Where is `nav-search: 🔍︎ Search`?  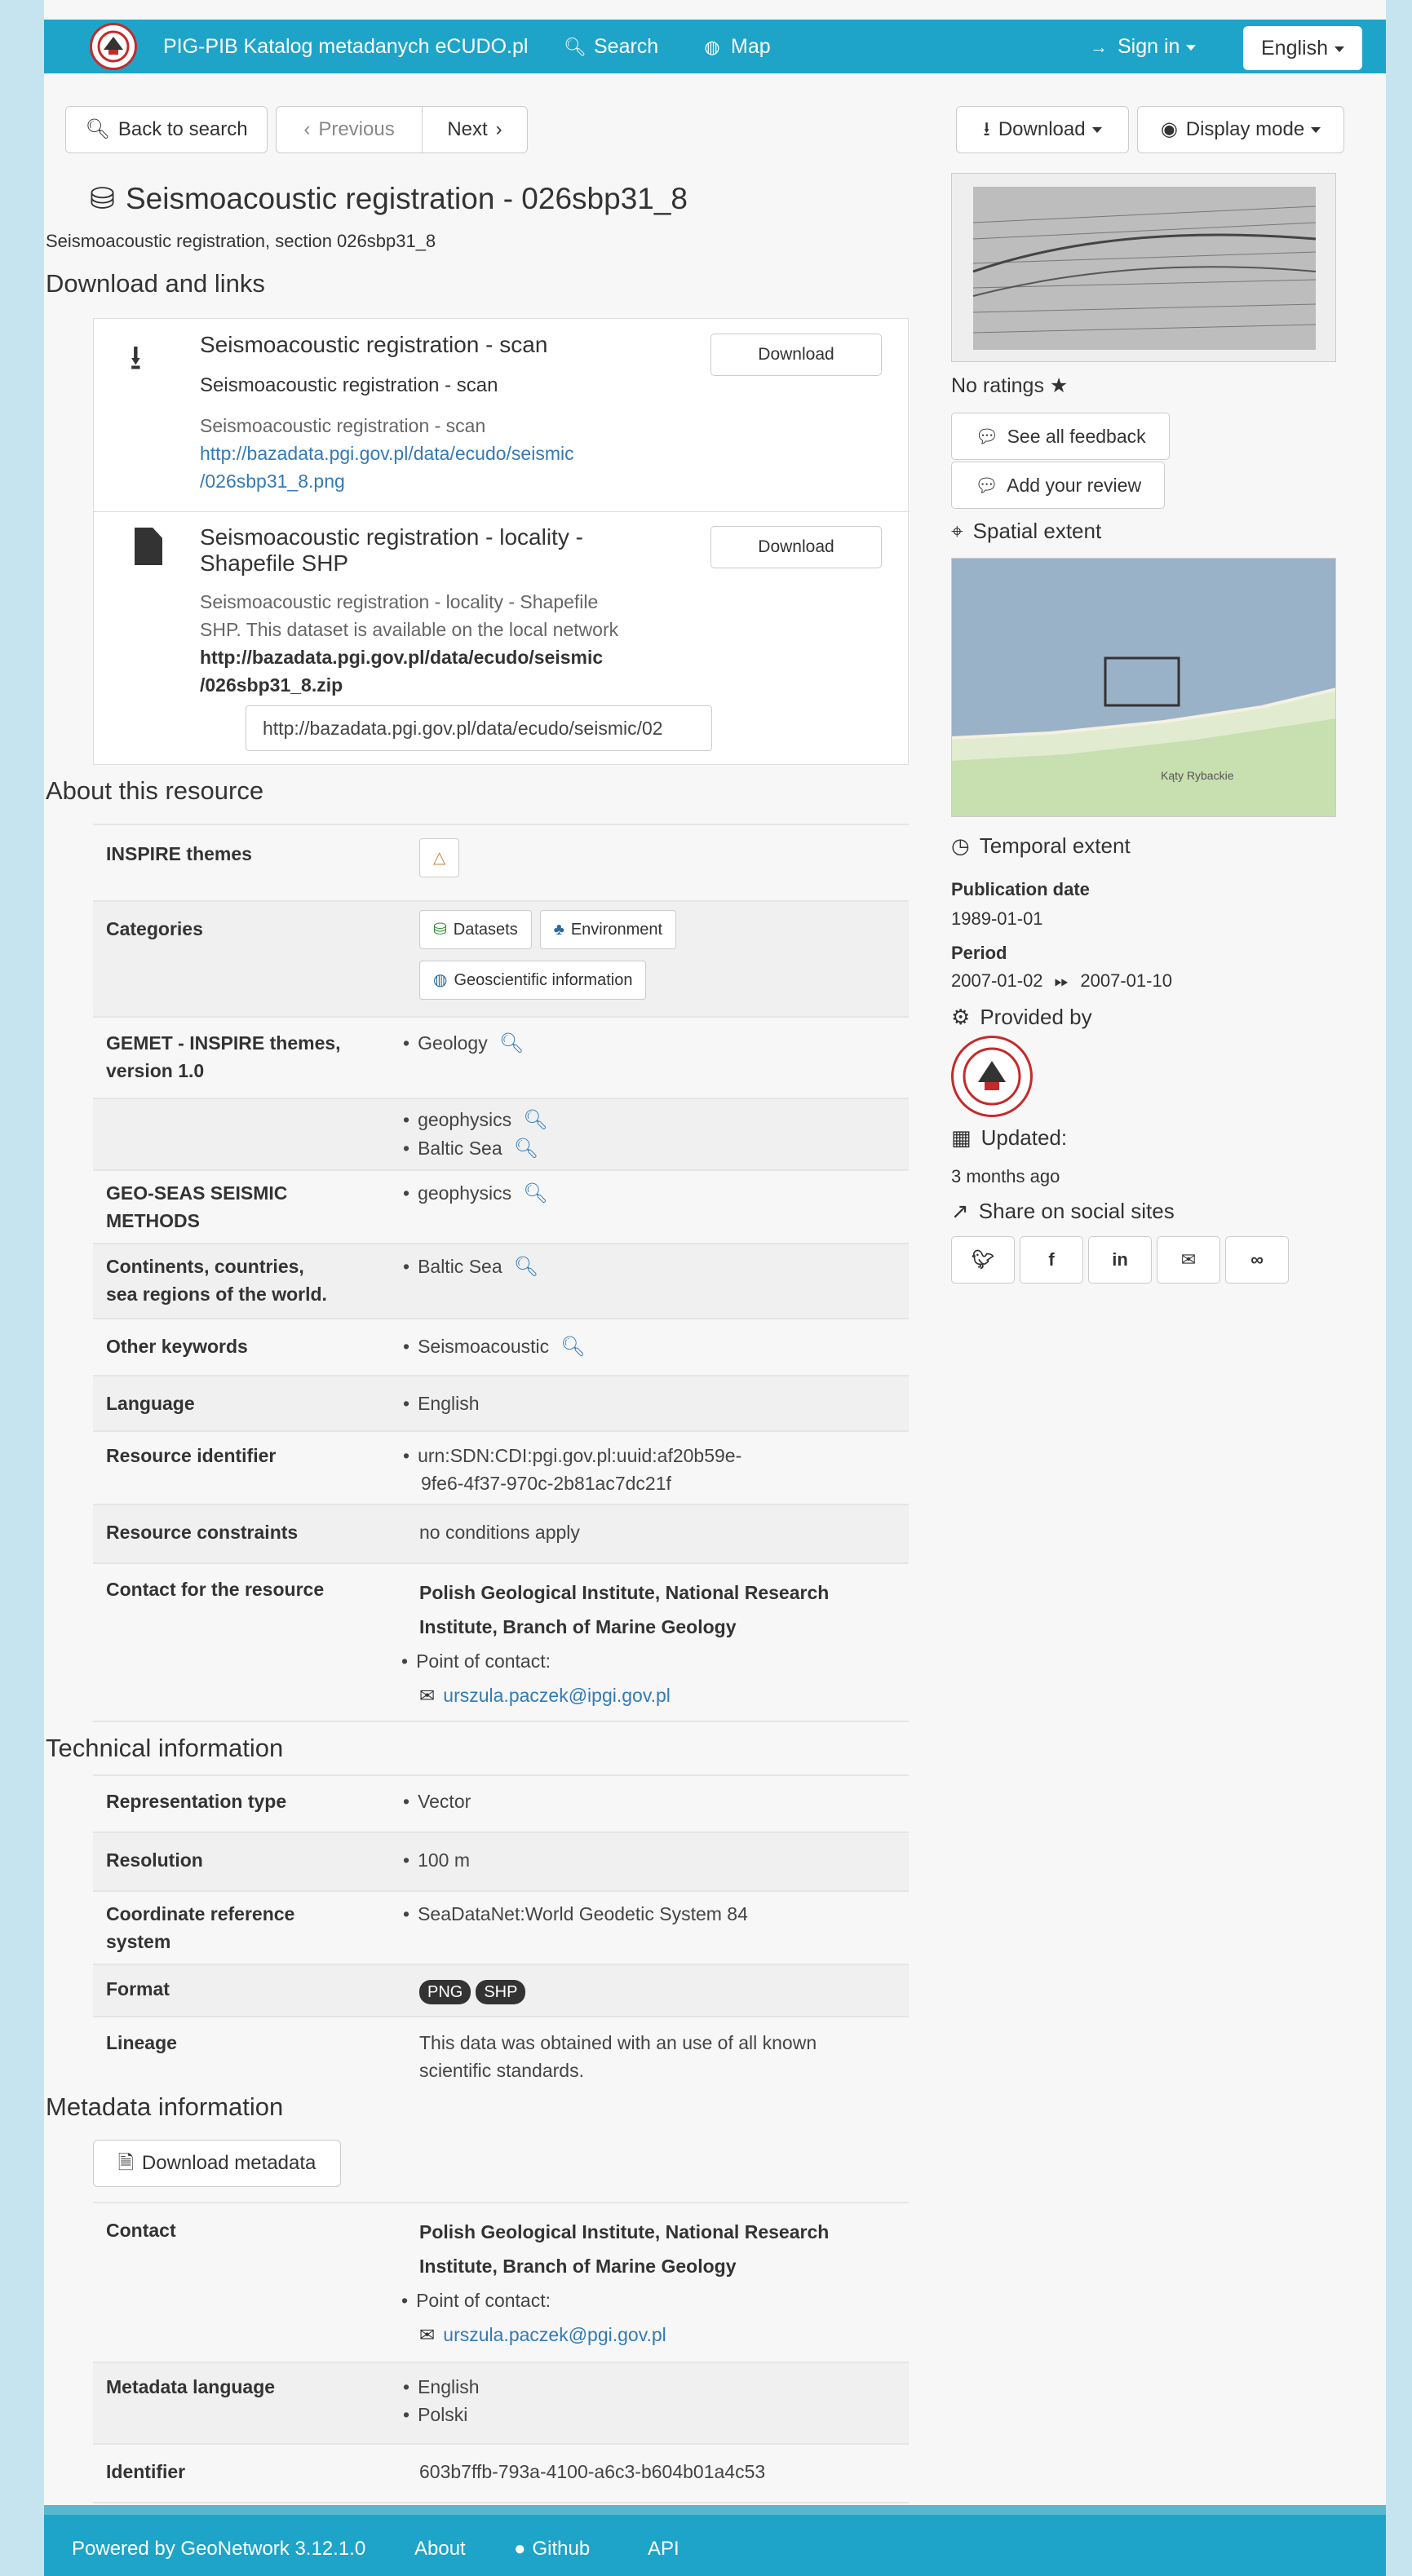
nav-search: 🔍︎ Search is located at coordinates (610, 46).